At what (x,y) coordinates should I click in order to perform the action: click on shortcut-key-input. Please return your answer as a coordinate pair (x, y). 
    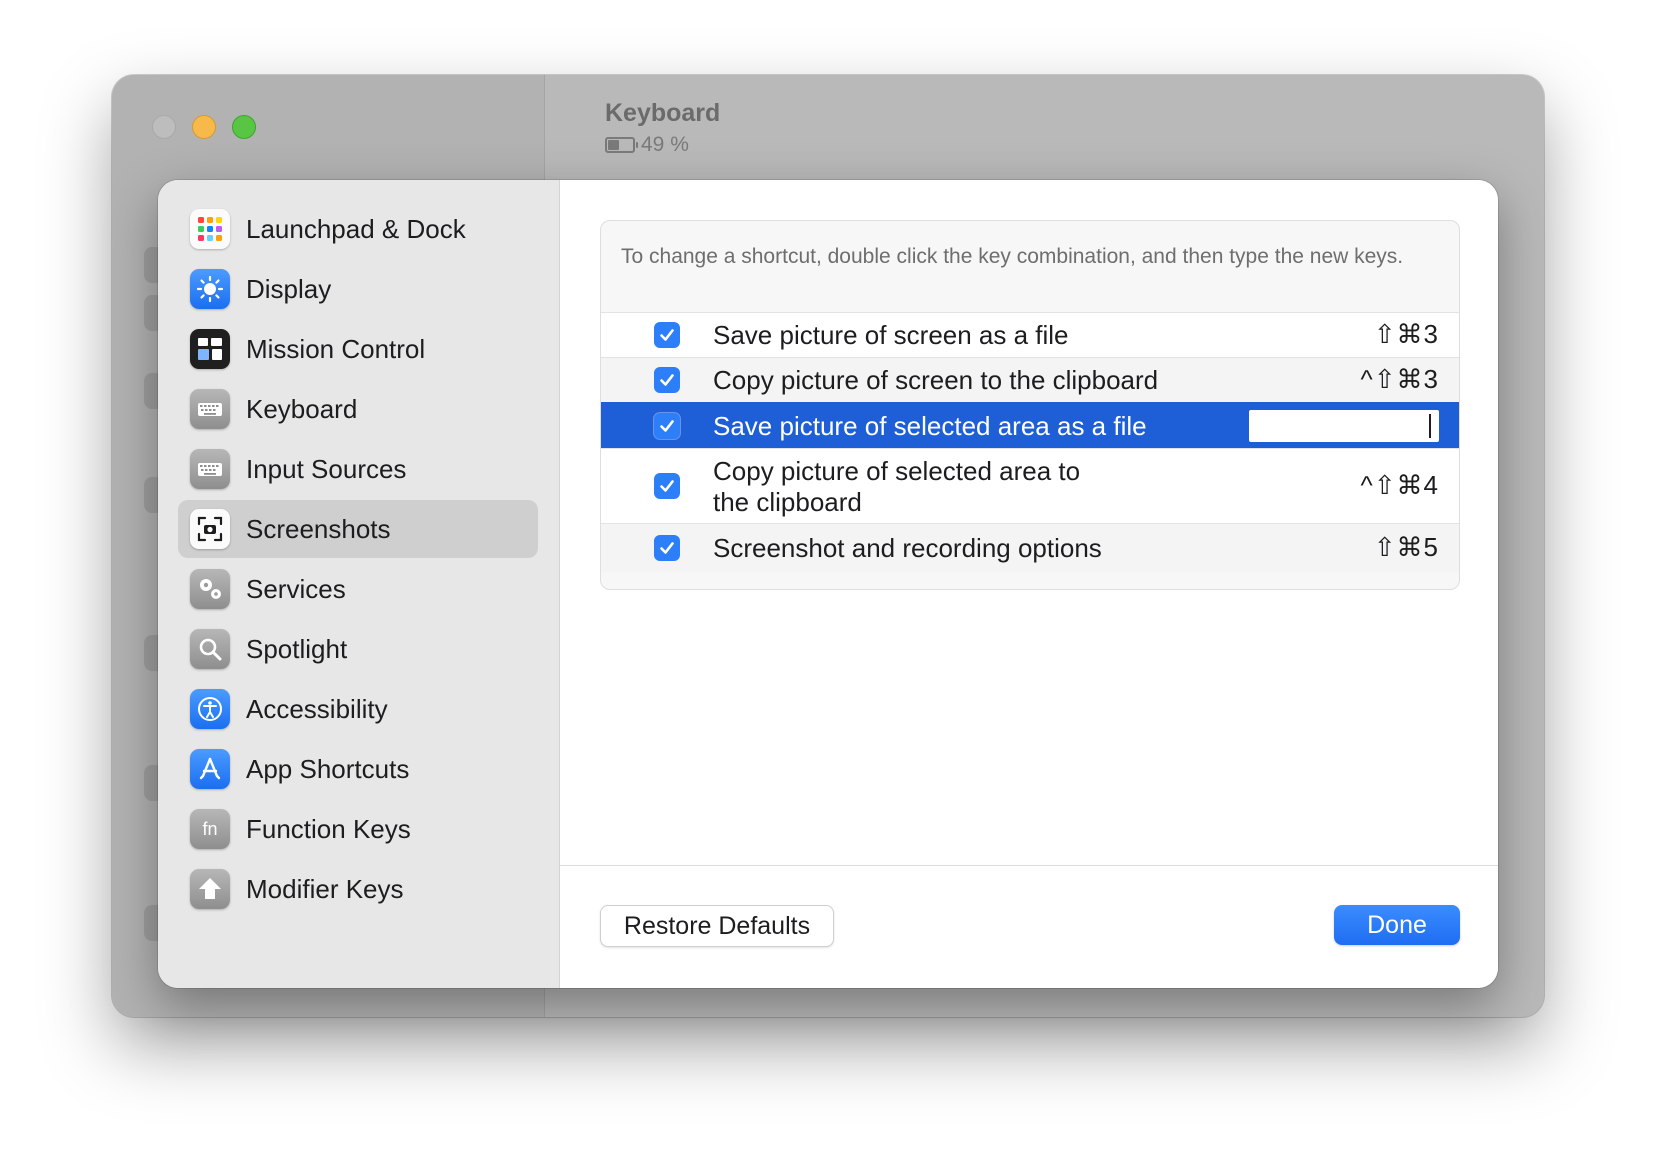
    Looking at the image, I should click on (1344, 426).